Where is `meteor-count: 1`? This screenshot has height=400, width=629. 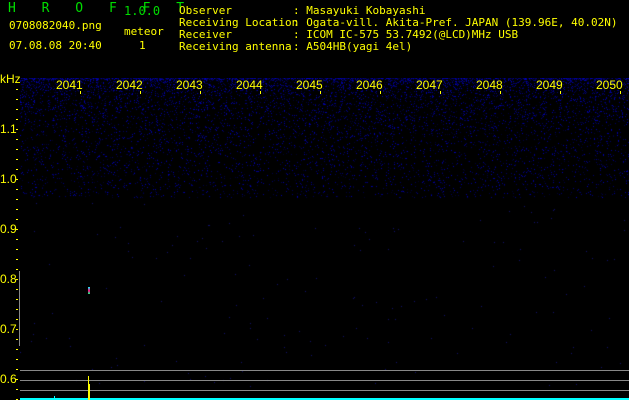 meteor-count: 1 is located at coordinates (142, 45).